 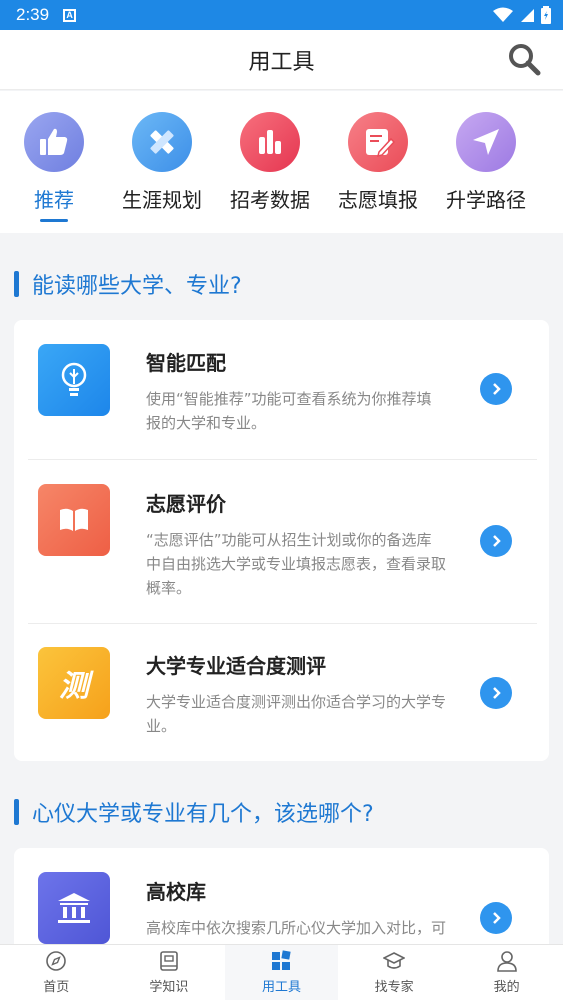 What do you see at coordinates (56, 961) in the screenshot?
I see `compass-icon` at bounding box center [56, 961].